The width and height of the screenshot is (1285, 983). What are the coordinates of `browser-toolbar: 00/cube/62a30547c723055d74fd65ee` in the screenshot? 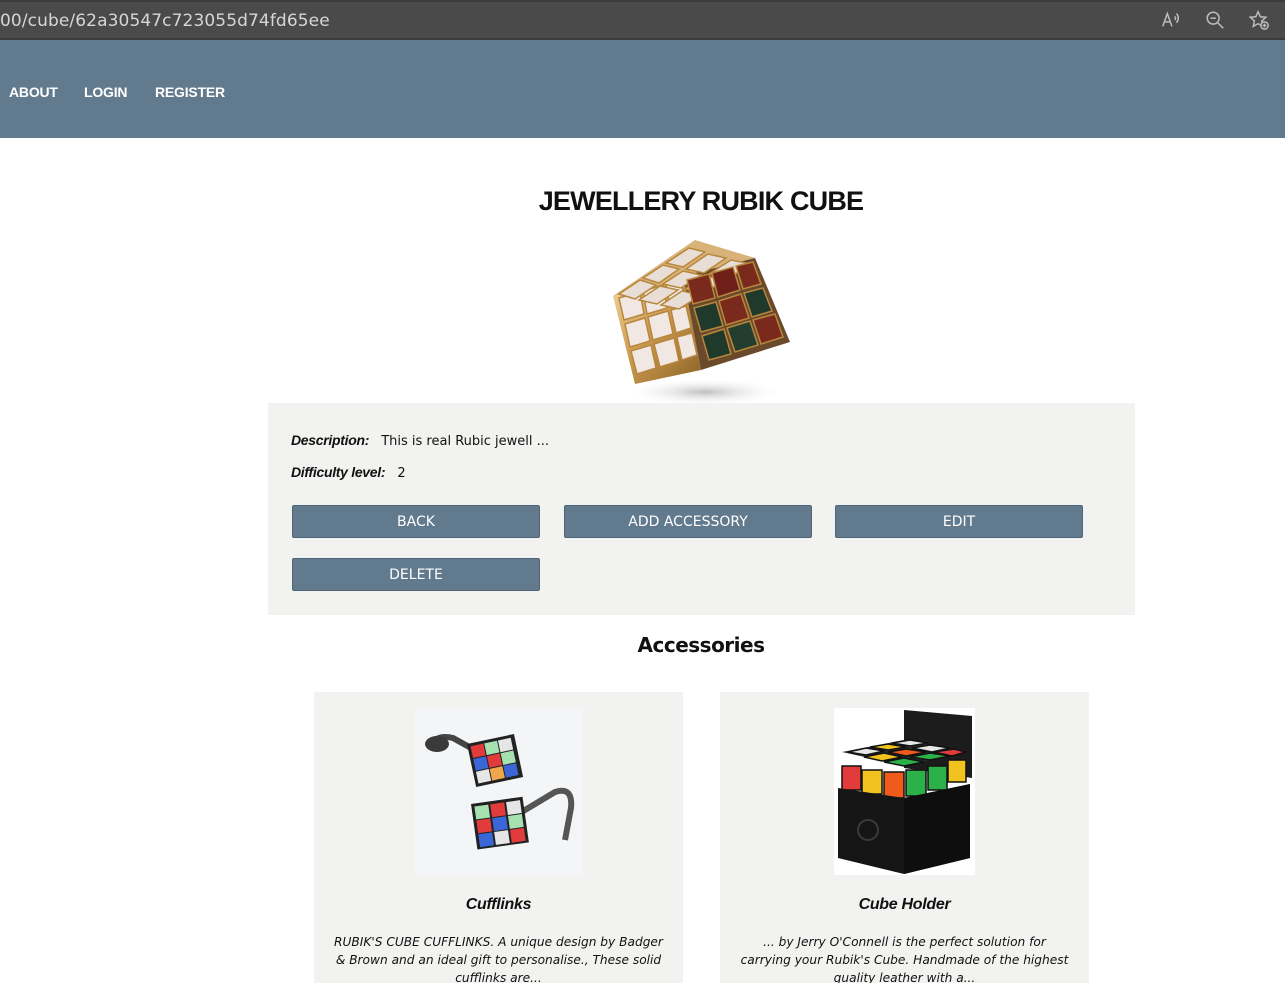 It's located at (642, 20).